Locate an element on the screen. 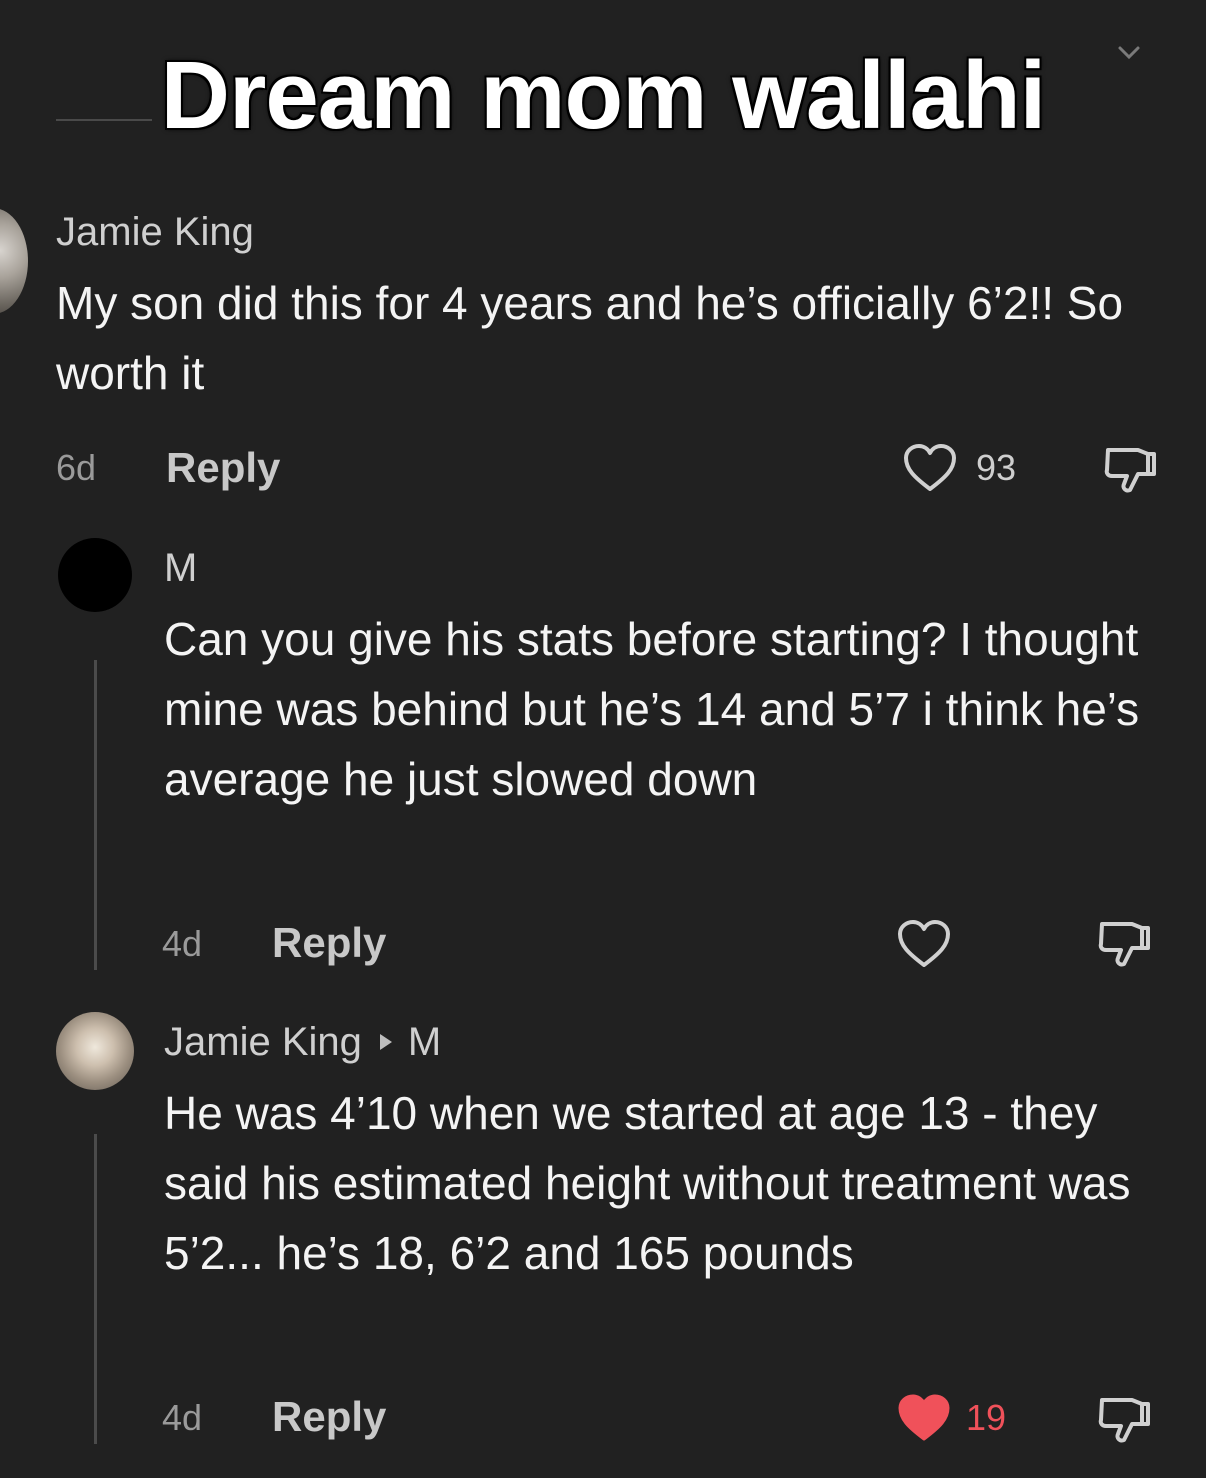  like-count: 19 is located at coordinates (986, 1417).